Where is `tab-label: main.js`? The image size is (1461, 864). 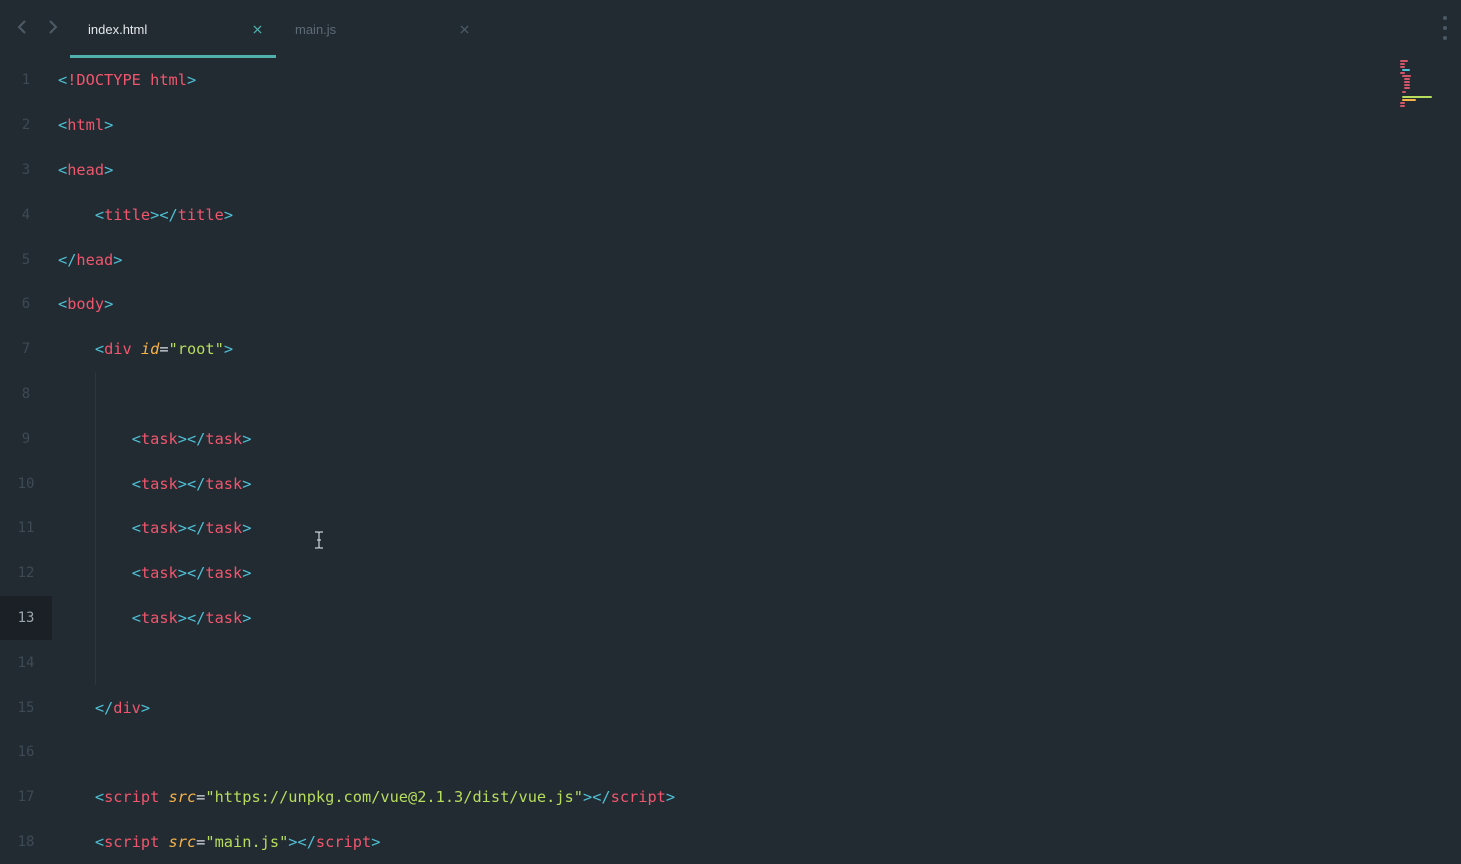 tab-label: main.js is located at coordinates (316, 29).